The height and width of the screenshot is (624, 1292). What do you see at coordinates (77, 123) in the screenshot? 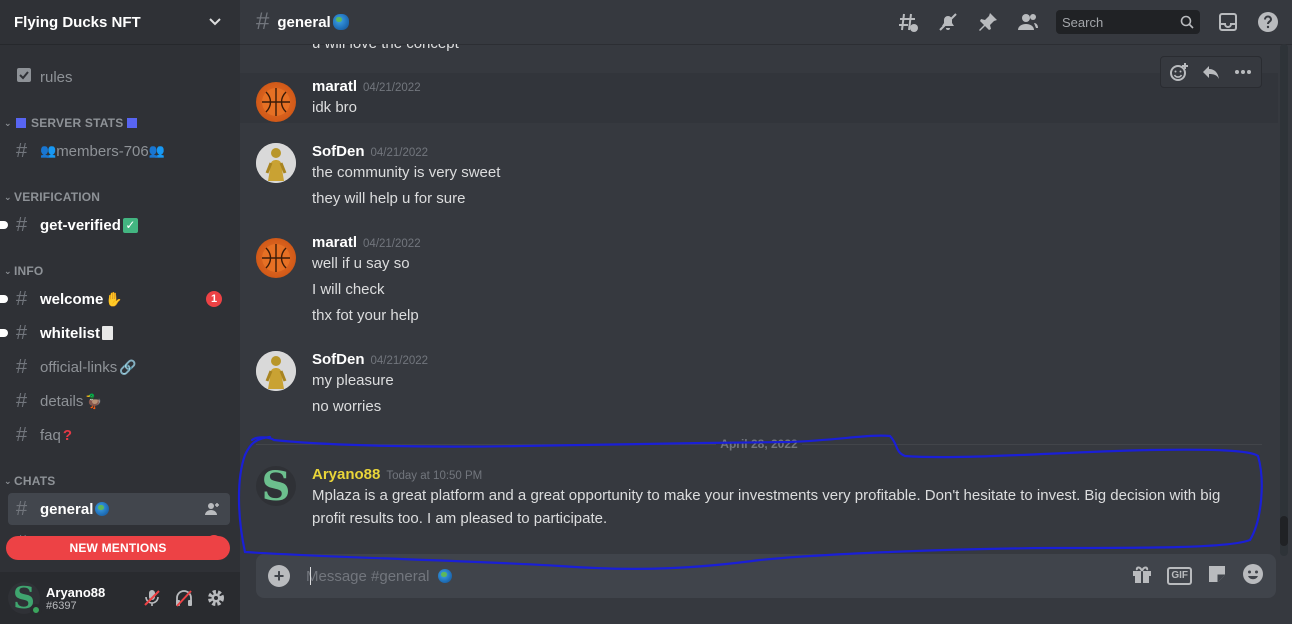
I see `category-label: SERVER STATS` at bounding box center [77, 123].